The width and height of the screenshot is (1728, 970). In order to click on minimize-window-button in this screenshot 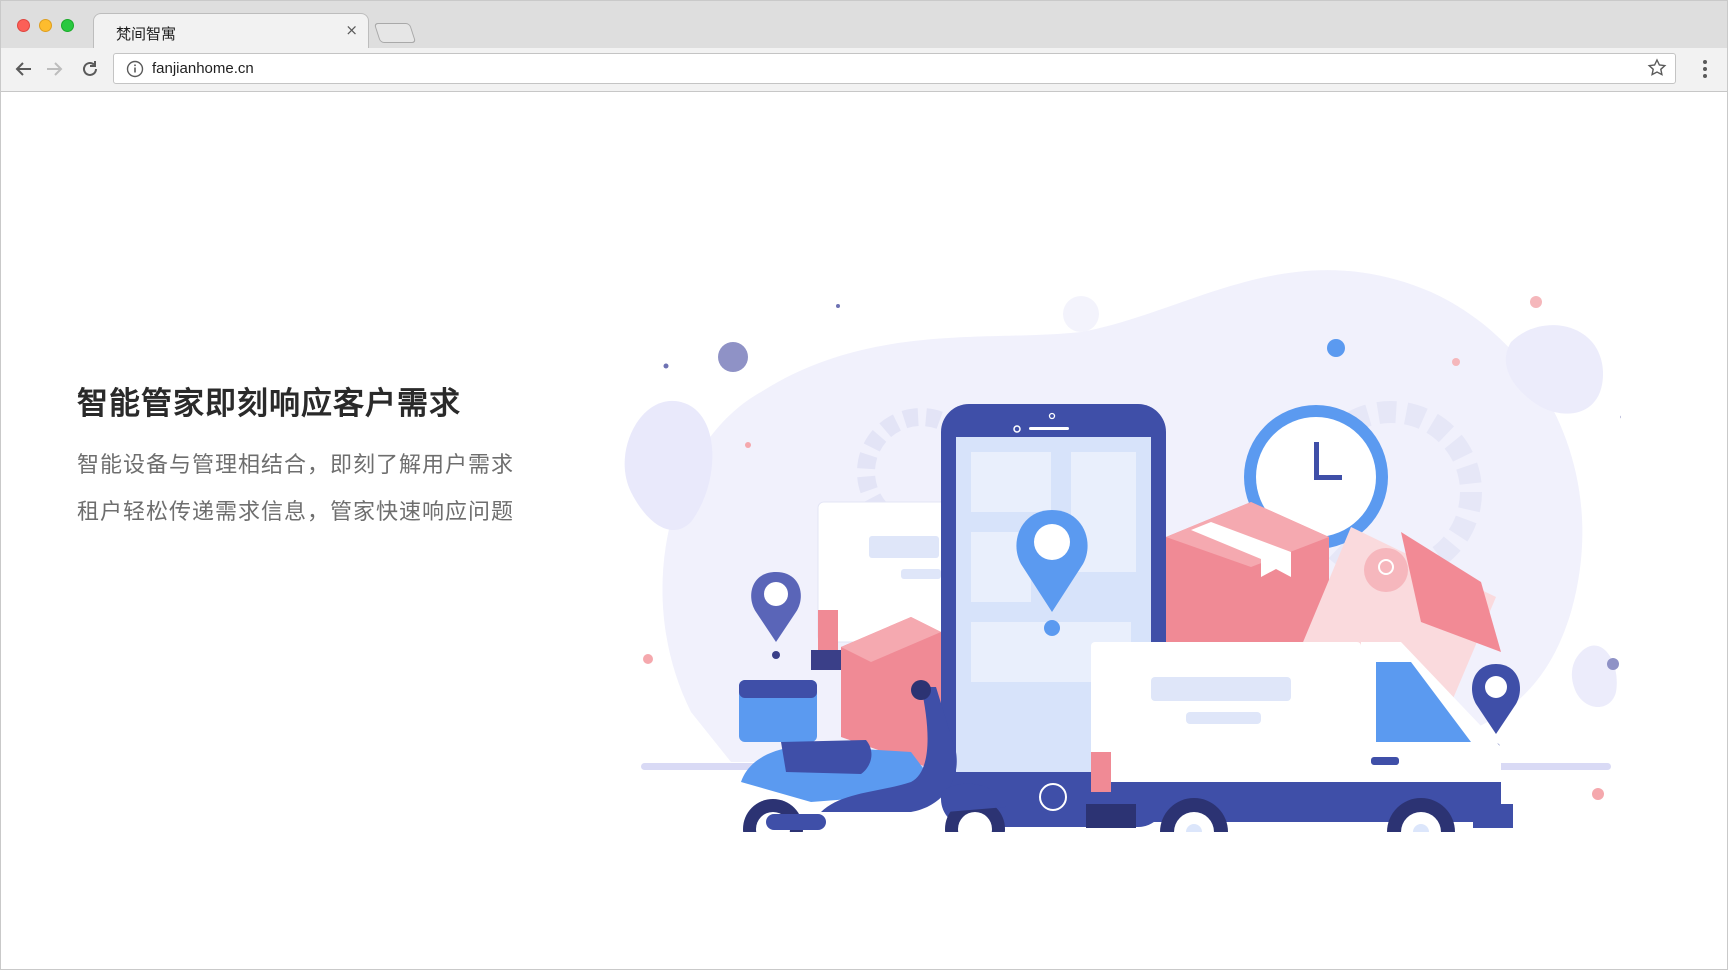, I will do `click(45, 25)`.